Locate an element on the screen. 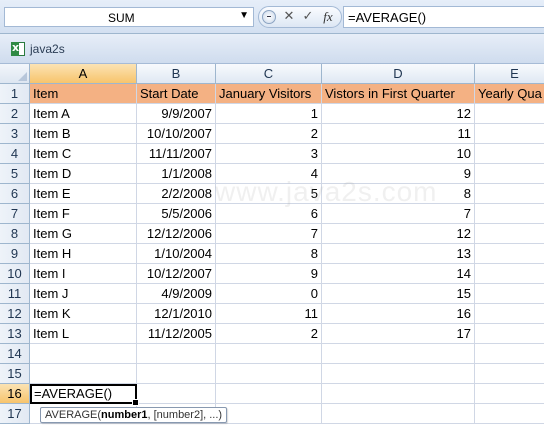 This screenshot has height=433, width=544. cell-c3: 2 is located at coordinates (269, 134).